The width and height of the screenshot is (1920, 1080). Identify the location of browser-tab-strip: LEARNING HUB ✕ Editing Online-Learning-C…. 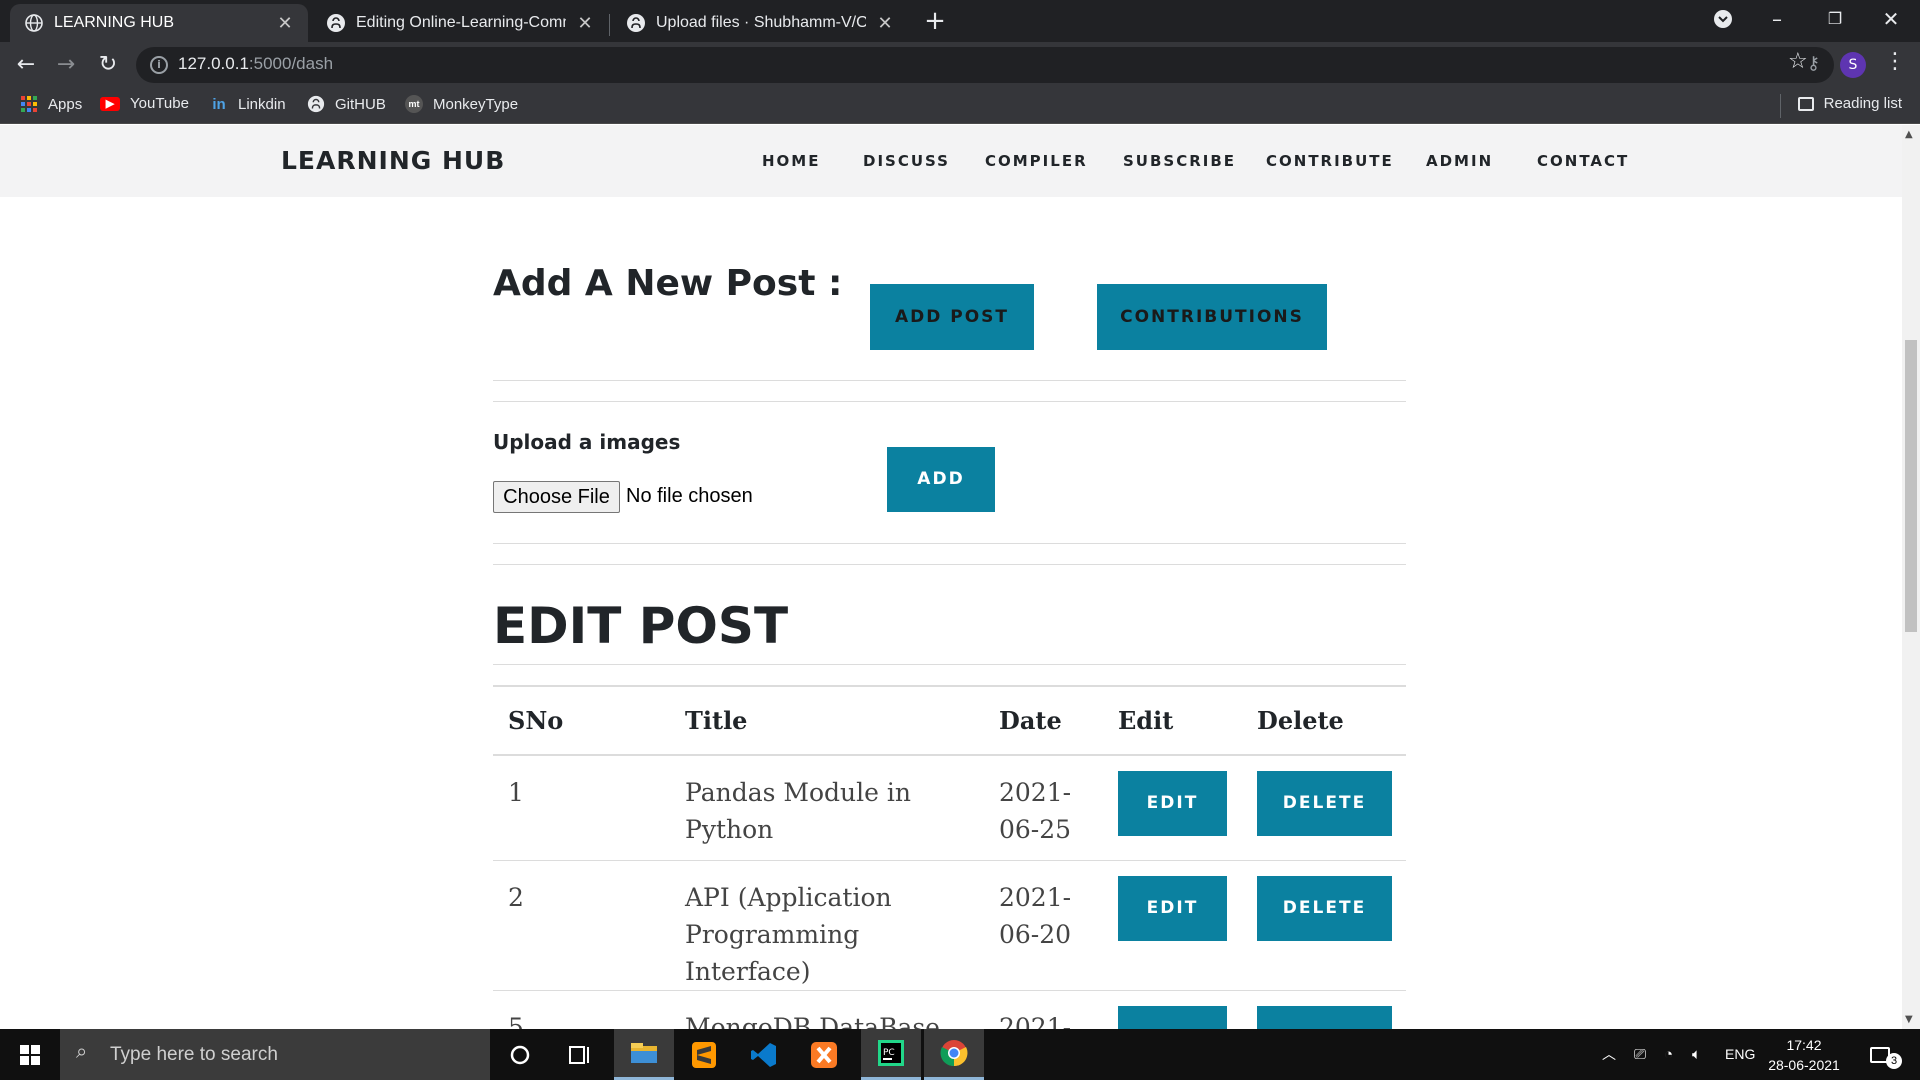
(960, 21).